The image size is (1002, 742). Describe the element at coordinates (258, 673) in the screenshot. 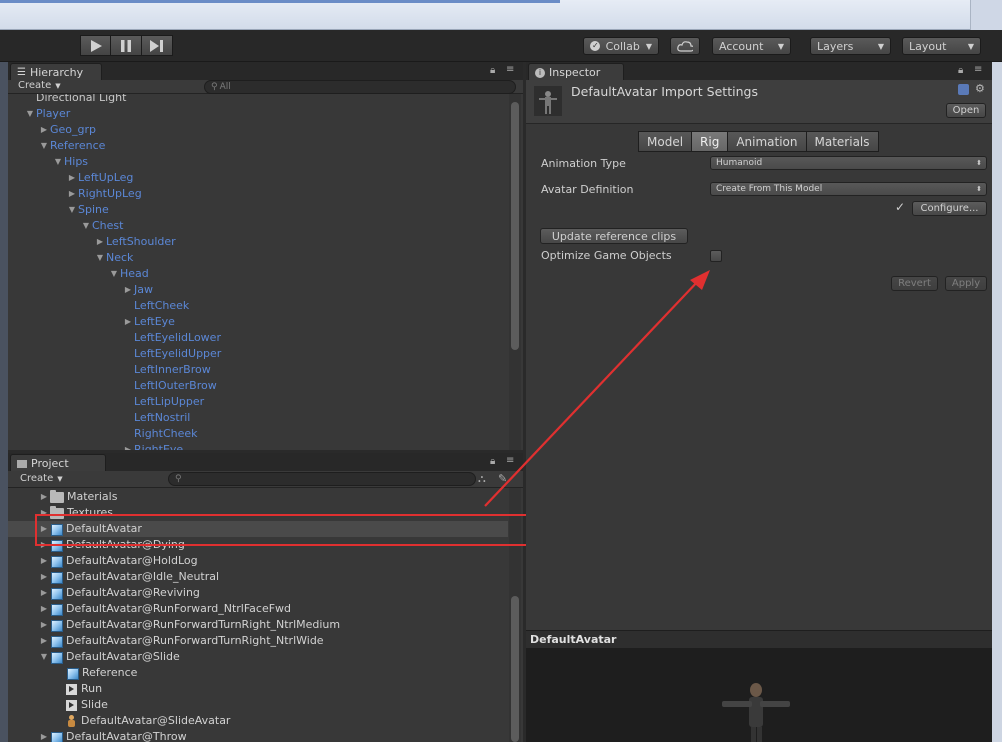

I see `project-row: Reference` at that location.